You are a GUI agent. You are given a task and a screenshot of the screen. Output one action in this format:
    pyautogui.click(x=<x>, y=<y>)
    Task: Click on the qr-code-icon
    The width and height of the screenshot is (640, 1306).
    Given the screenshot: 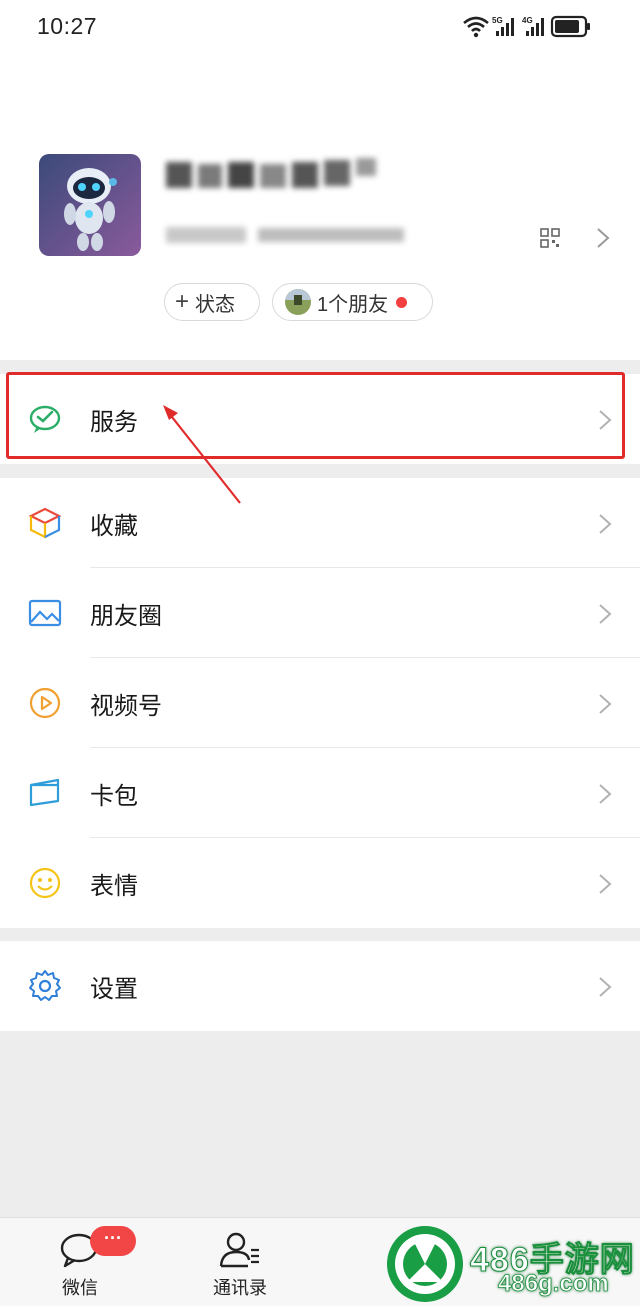 What is the action you would take?
    pyautogui.click(x=550, y=238)
    